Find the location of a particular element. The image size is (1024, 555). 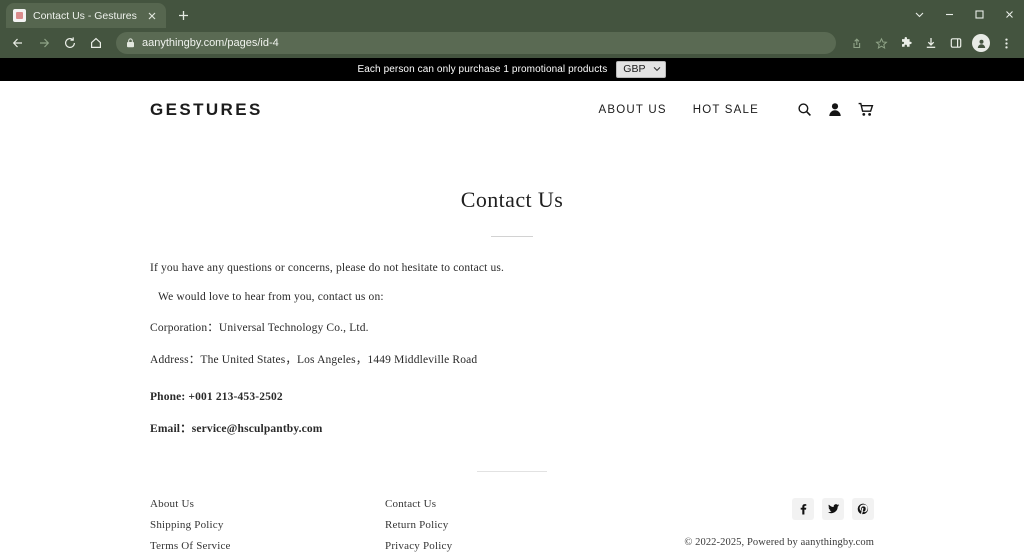

cart-icon is located at coordinates (866, 109).